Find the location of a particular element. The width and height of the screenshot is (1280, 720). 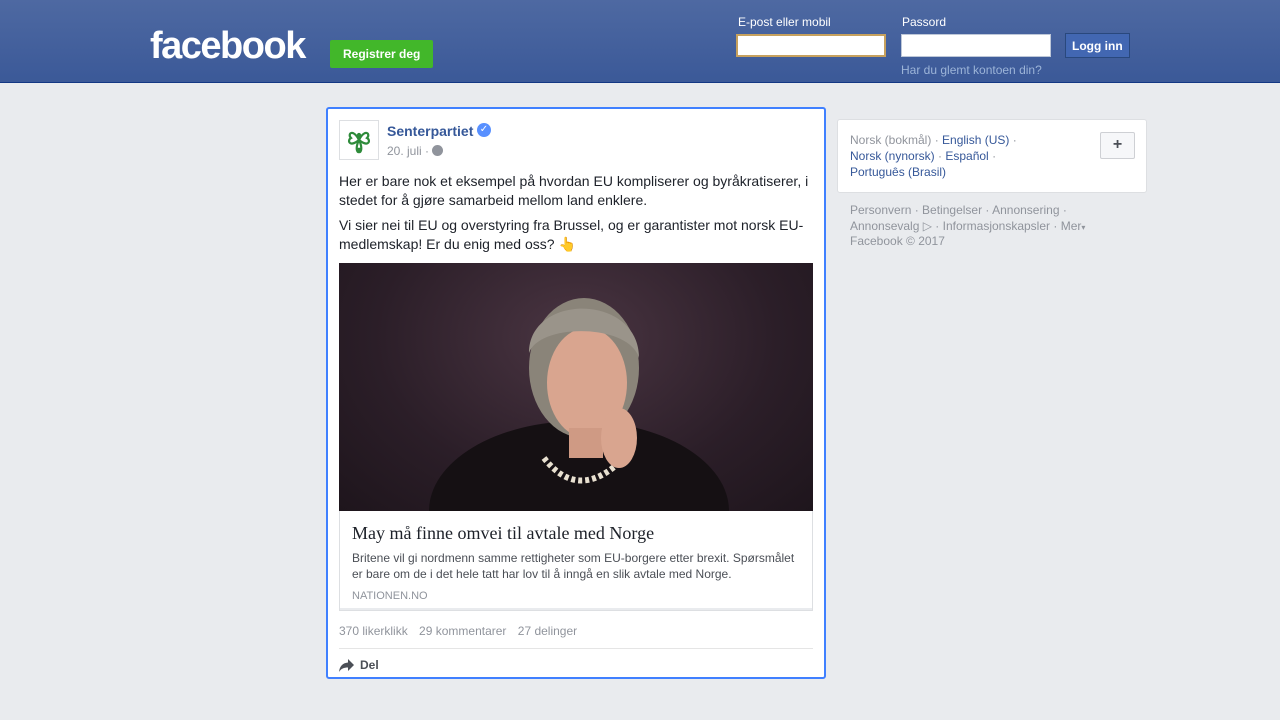

action-divider is located at coordinates (576, 648).